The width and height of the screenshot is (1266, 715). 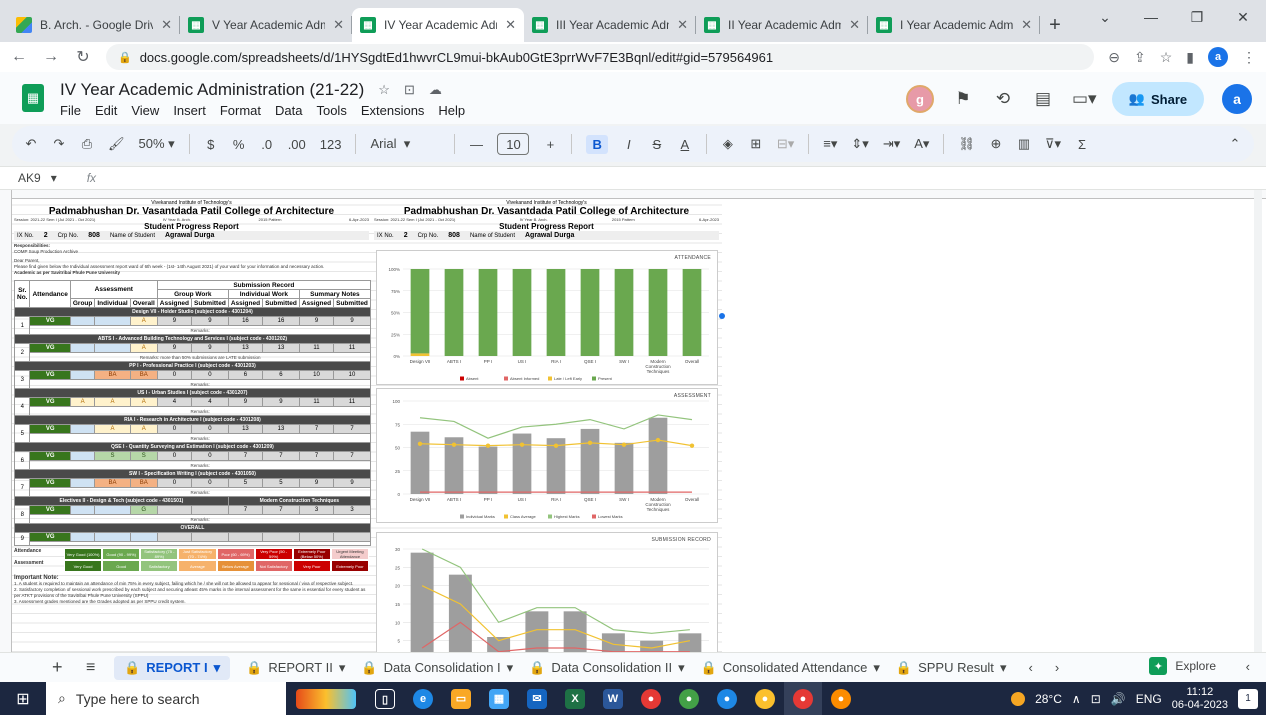 What do you see at coordinates (651, 698) in the screenshot?
I see `chrome-profile-1-icon: ●` at bounding box center [651, 698].